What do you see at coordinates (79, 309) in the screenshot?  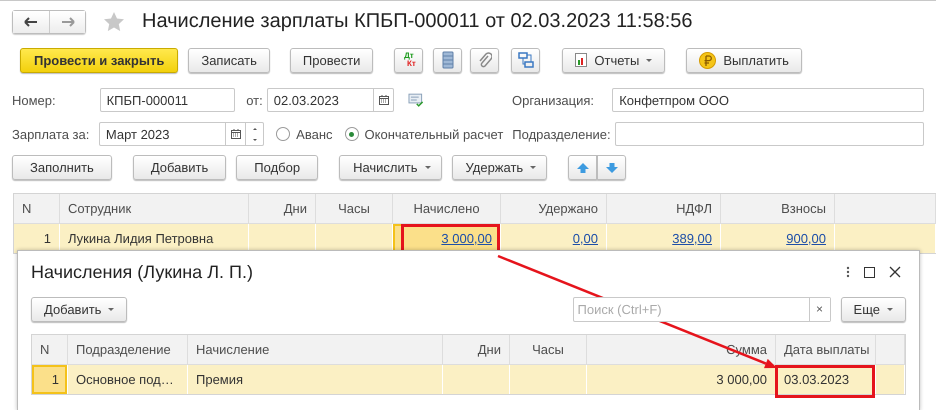 I see `add-button: Добавить` at bounding box center [79, 309].